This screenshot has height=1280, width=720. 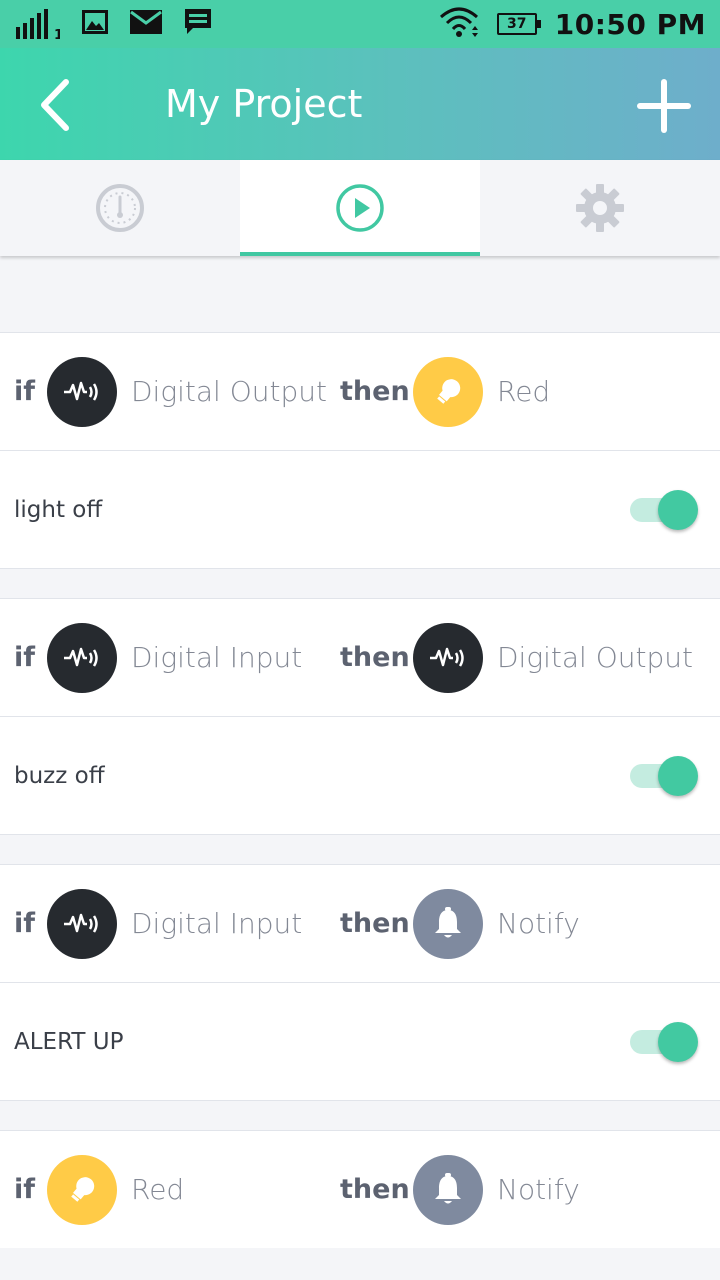 What do you see at coordinates (360, 509) in the screenshot?
I see `rule-name-row: light off` at bounding box center [360, 509].